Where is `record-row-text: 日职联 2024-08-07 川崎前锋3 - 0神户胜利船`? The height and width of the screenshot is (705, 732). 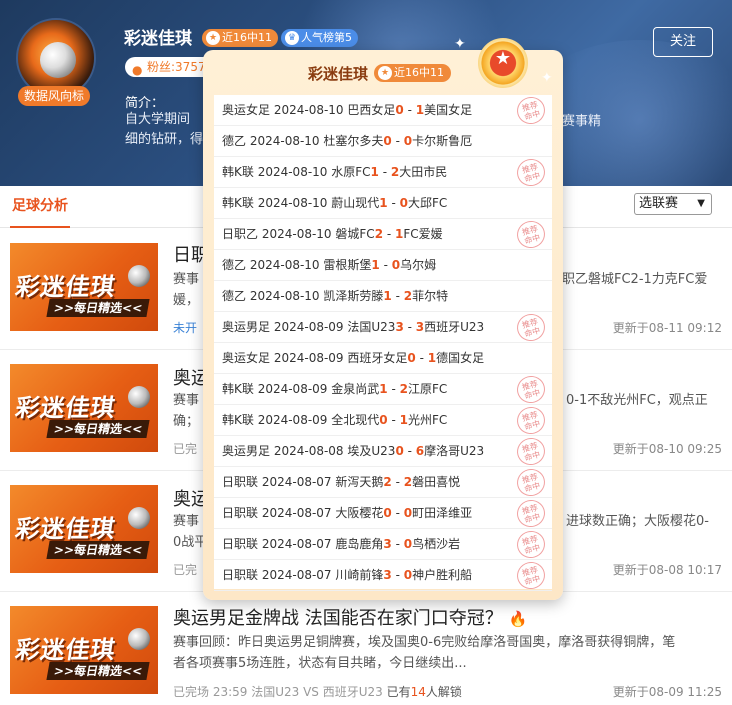 record-row-text: 日职联 2024-08-07 川崎前锋3 - 0神户胜利船 is located at coordinates (347, 575).